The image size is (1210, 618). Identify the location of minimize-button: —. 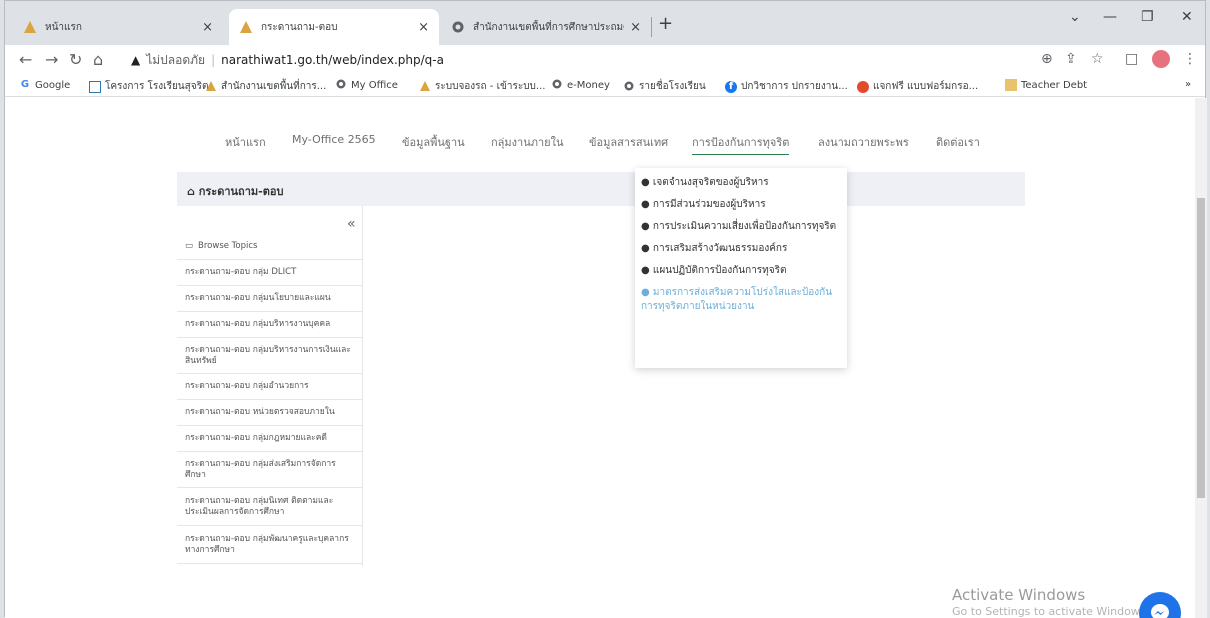
(1110, 17).